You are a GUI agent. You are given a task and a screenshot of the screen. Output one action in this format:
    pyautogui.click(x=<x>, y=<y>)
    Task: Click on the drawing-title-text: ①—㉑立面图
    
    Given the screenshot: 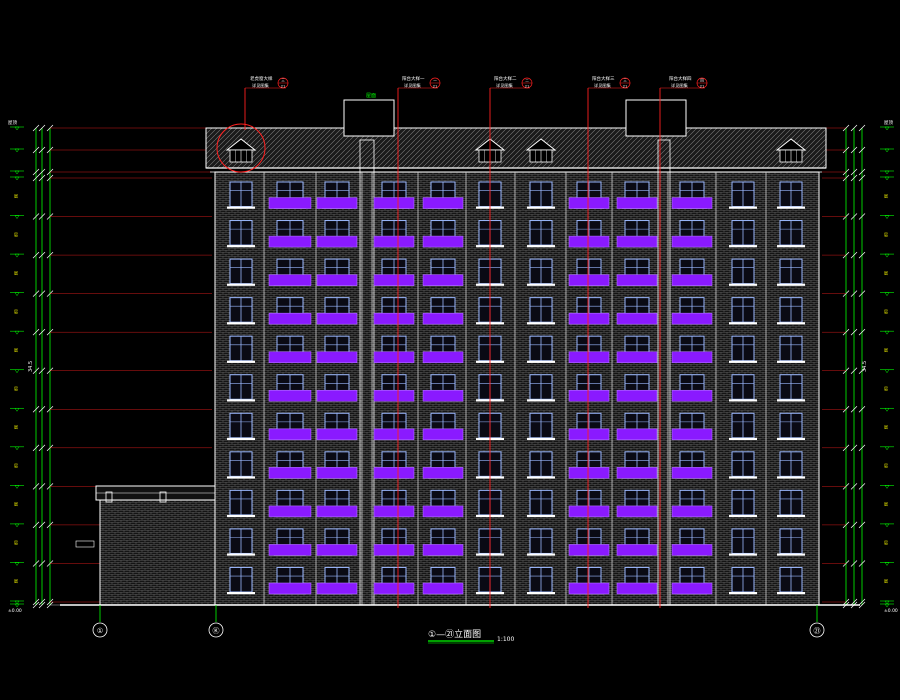 What is the action you would take?
    pyautogui.click(x=454, y=634)
    